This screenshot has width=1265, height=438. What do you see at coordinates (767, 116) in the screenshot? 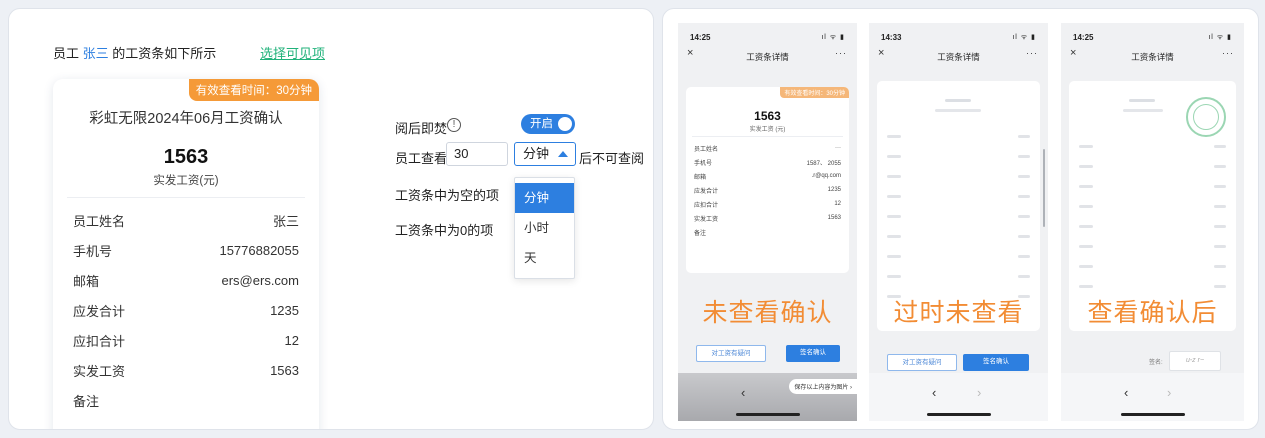
I see `net-pay-amount: 1563` at bounding box center [767, 116].